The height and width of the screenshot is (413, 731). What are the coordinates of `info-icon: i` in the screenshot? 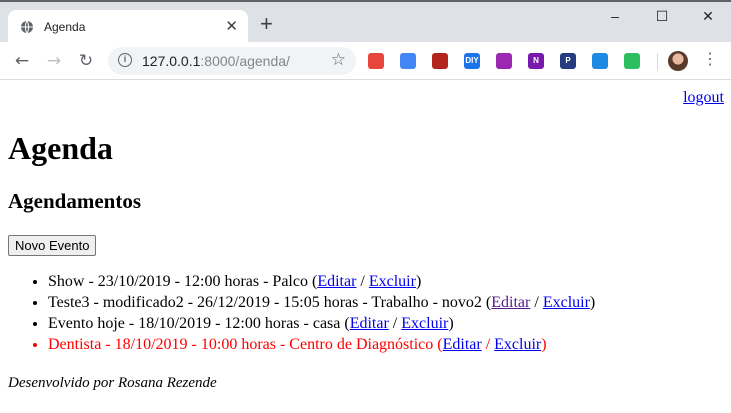 It's located at (125, 60).